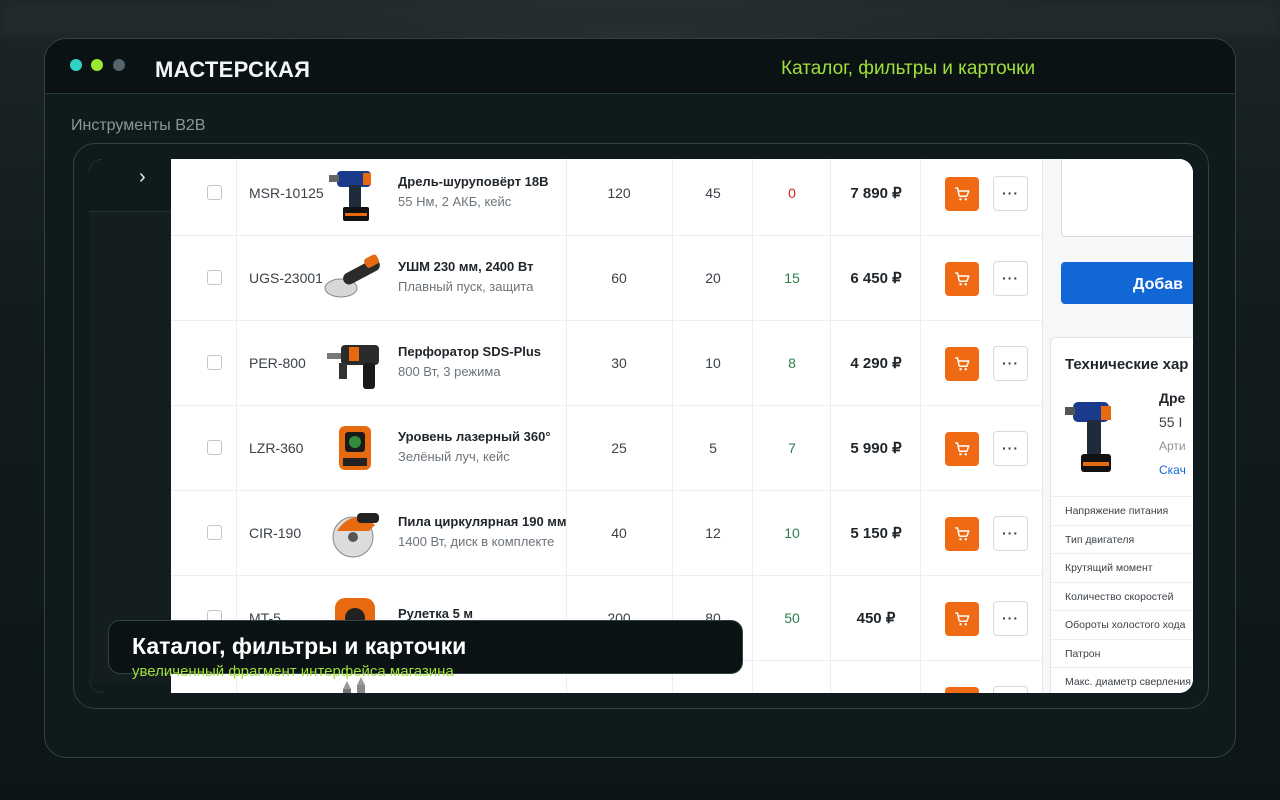  Describe the element at coordinates (1127, 364) in the screenshot. I see `specs-card-title: Технические хар` at that location.